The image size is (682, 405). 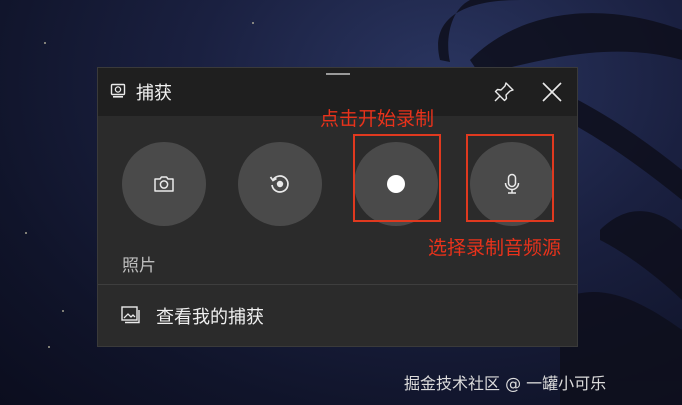 I want to click on record-last-30s-button, so click(x=280, y=184).